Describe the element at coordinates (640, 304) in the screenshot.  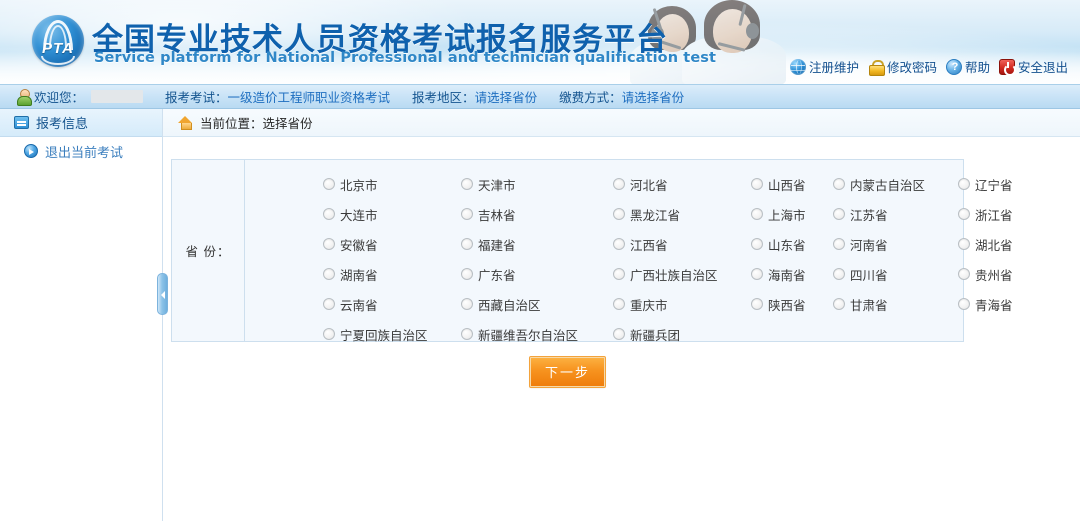
I see `province-option: 重庆市` at that location.